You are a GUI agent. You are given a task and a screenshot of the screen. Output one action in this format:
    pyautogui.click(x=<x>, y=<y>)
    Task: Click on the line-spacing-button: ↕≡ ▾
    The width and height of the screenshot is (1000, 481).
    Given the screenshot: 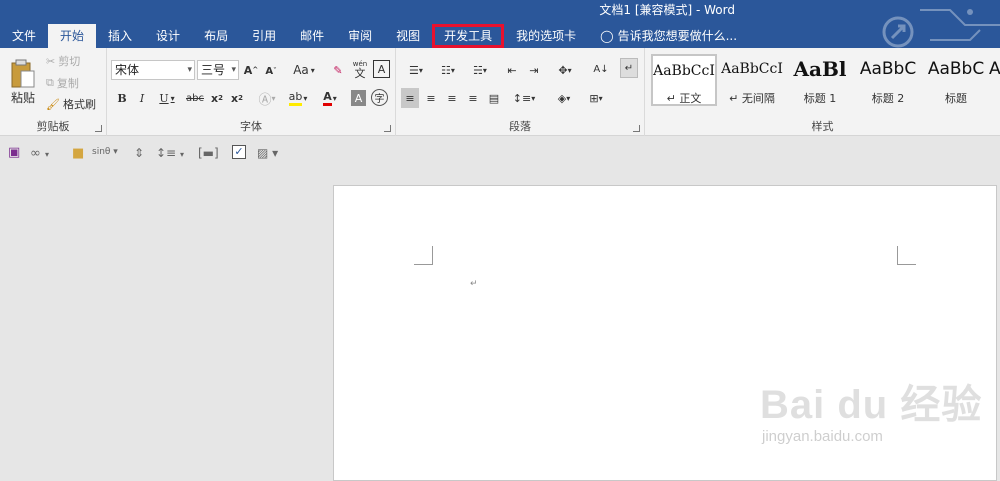 What is the action you would take?
    pyautogui.click(x=524, y=98)
    